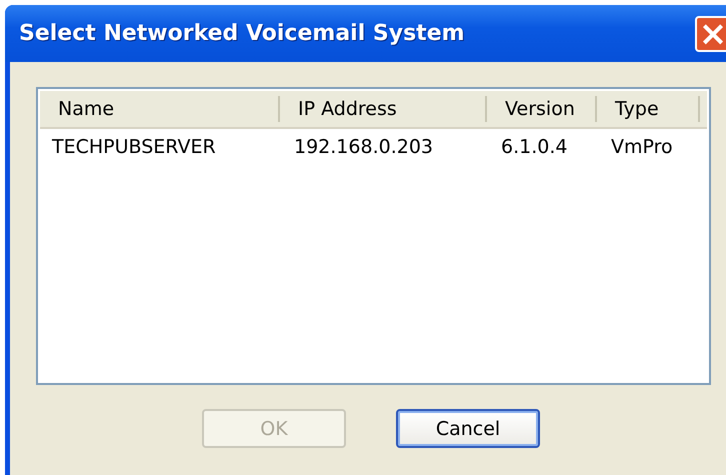 The width and height of the screenshot is (726, 475). Describe the element at coordinates (542, 109) in the screenshot. I see `column-header: Version` at that location.